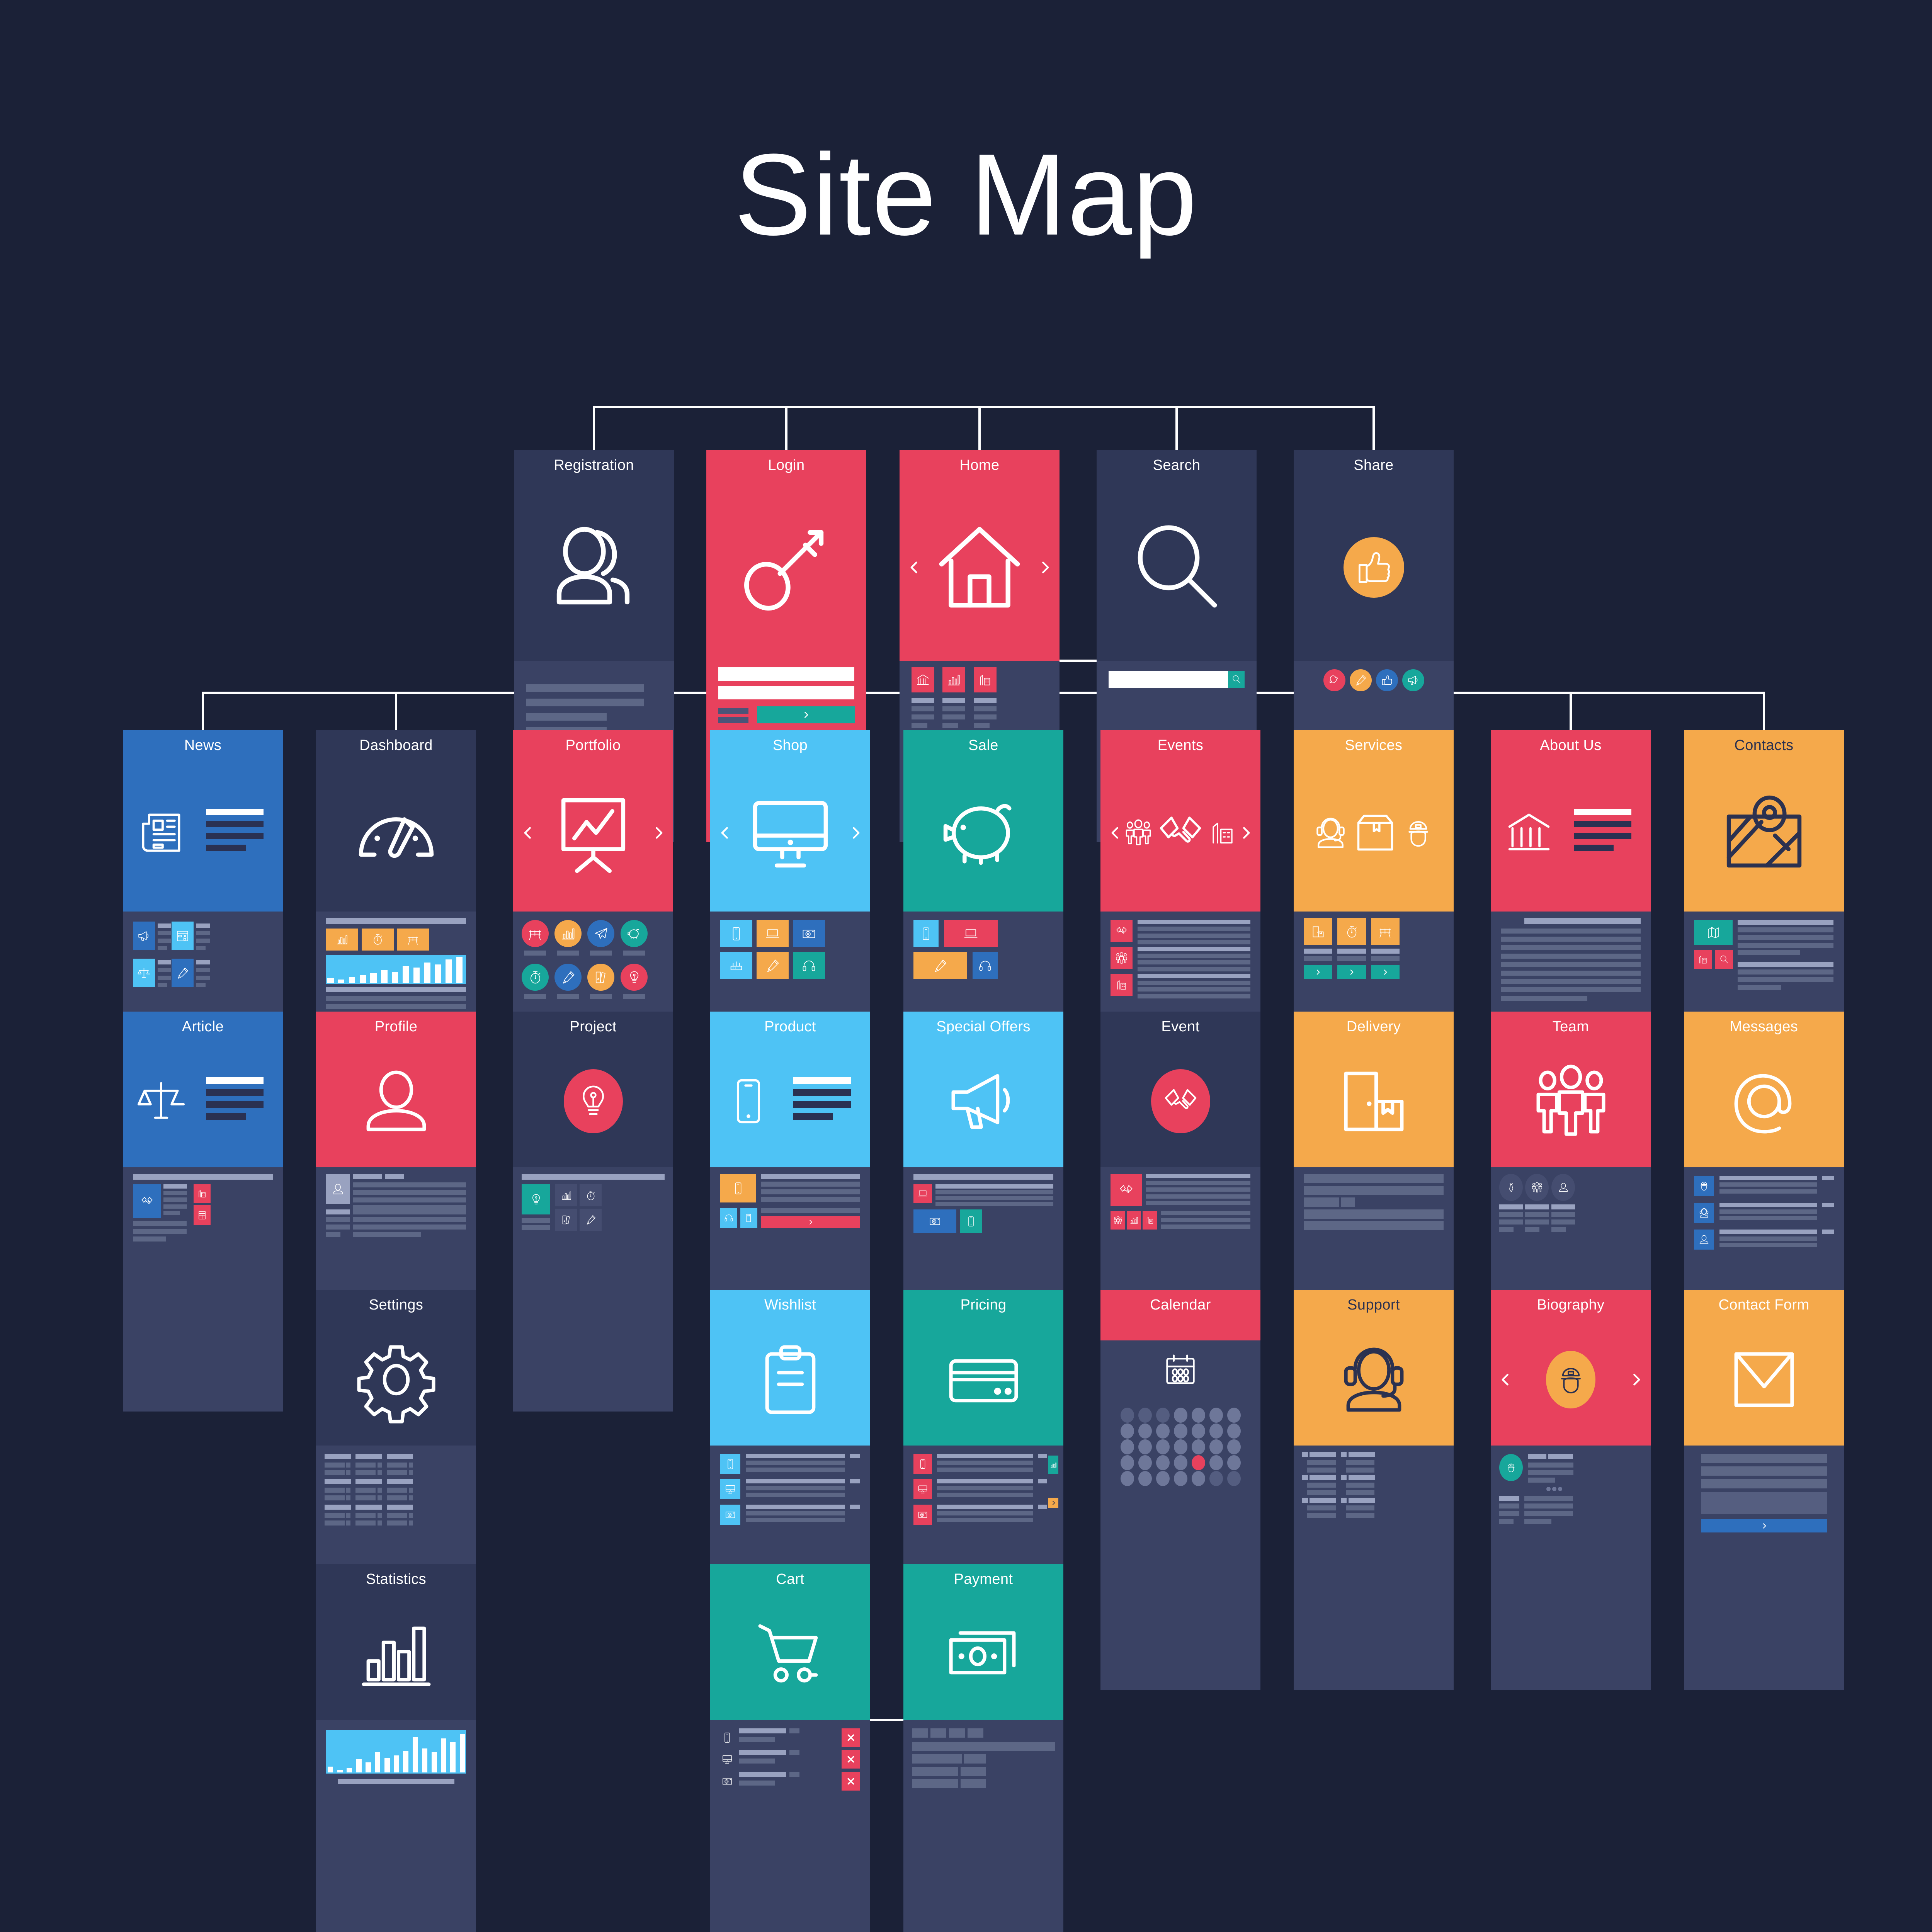  I want to click on username-field, so click(787, 674).